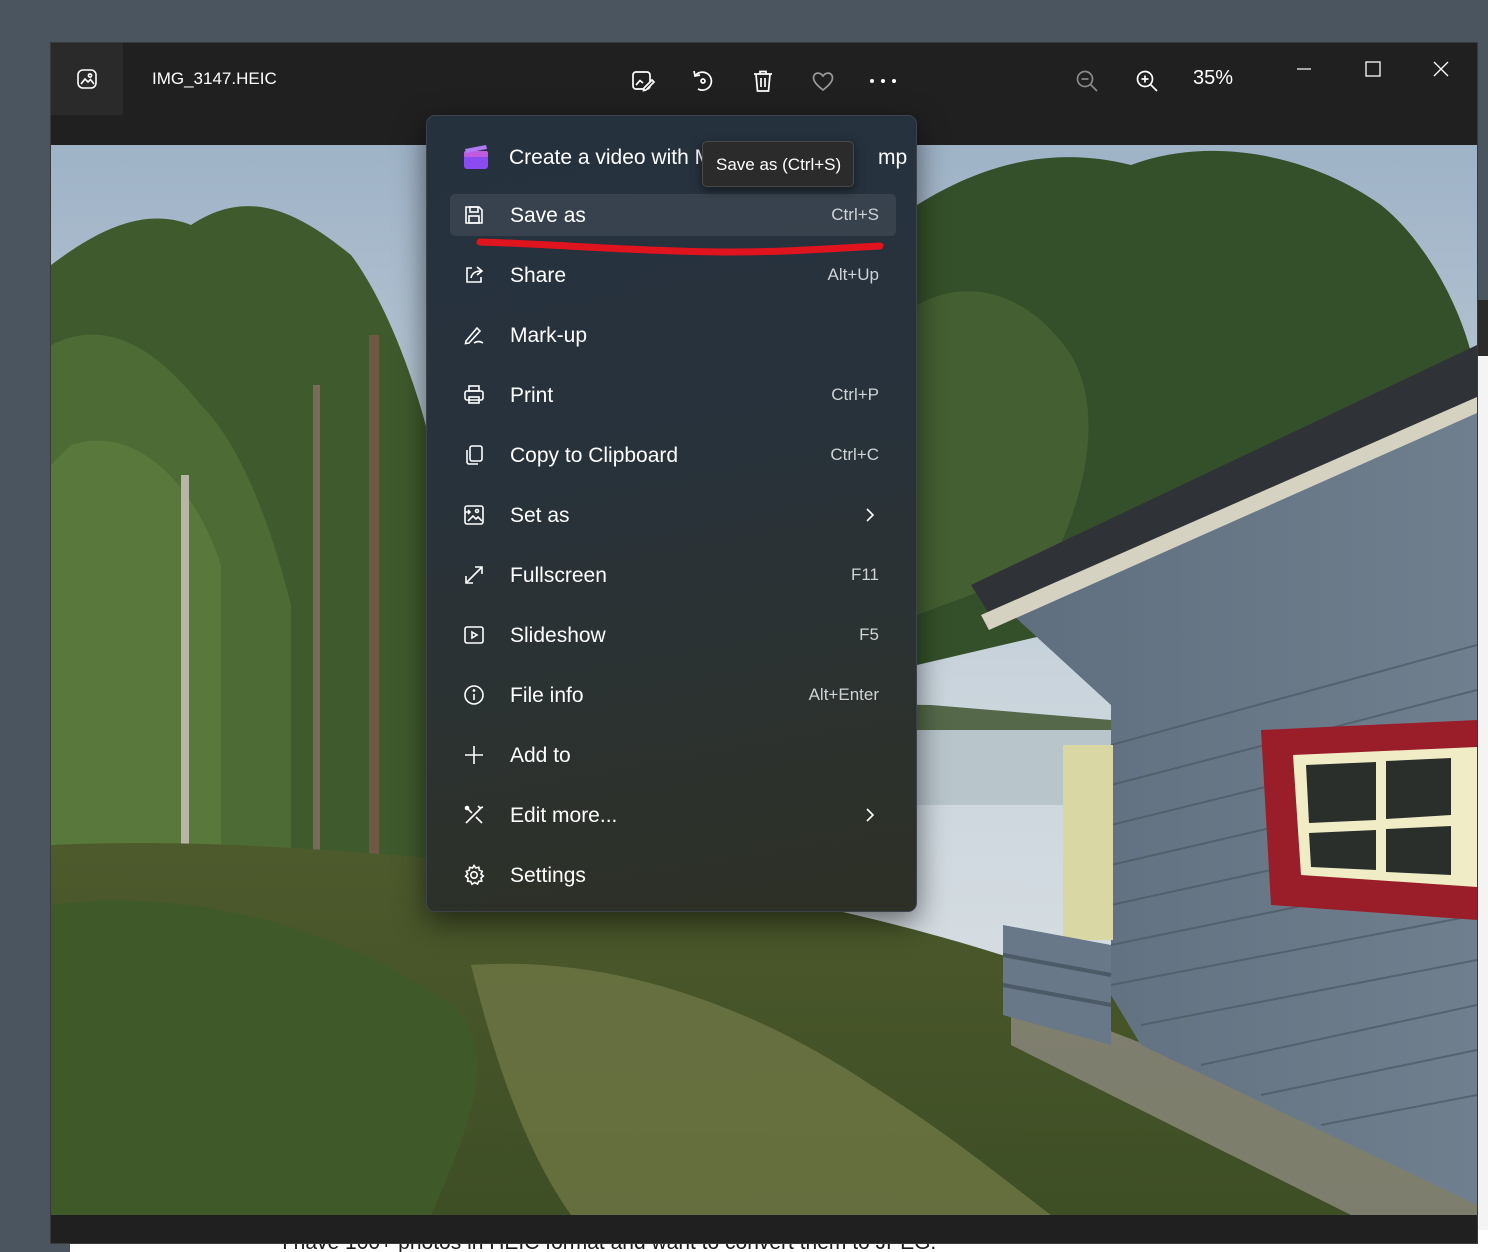 The height and width of the screenshot is (1252, 1488). I want to click on menu-item-print: Print Ctrl+P, so click(673, 395).